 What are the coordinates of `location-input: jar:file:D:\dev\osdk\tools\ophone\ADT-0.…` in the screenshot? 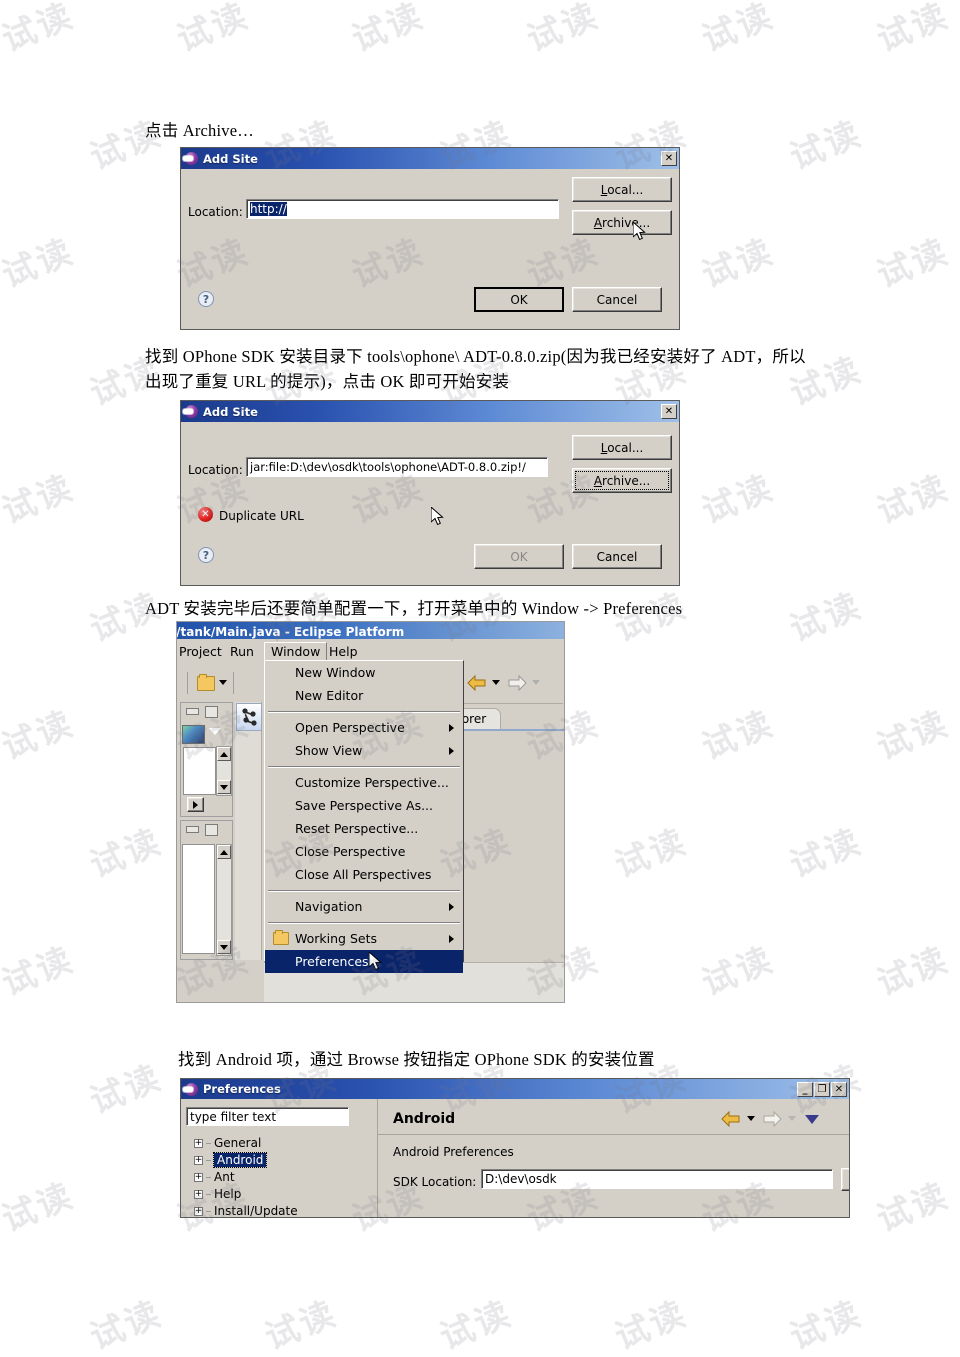 It's located at (397, 467).